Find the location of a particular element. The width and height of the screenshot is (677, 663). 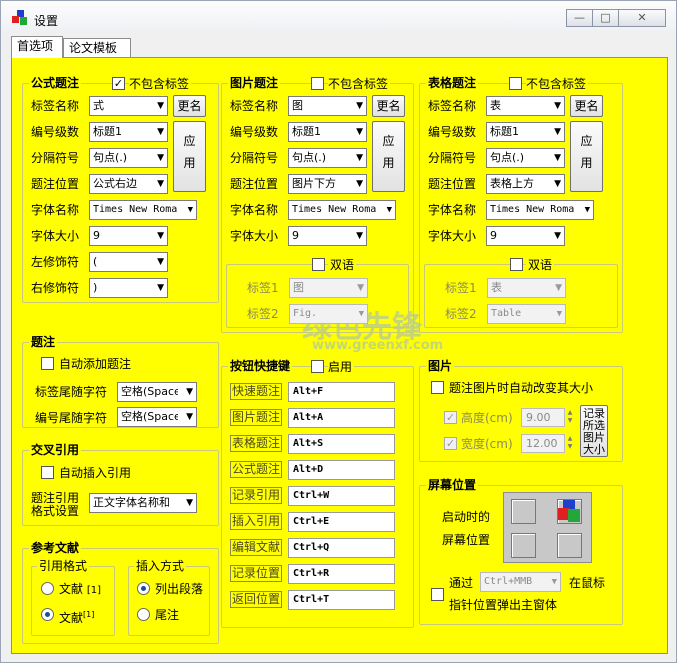

formula-font-name-select: Times New Roma ▼ is located at coordinates (143, 210).